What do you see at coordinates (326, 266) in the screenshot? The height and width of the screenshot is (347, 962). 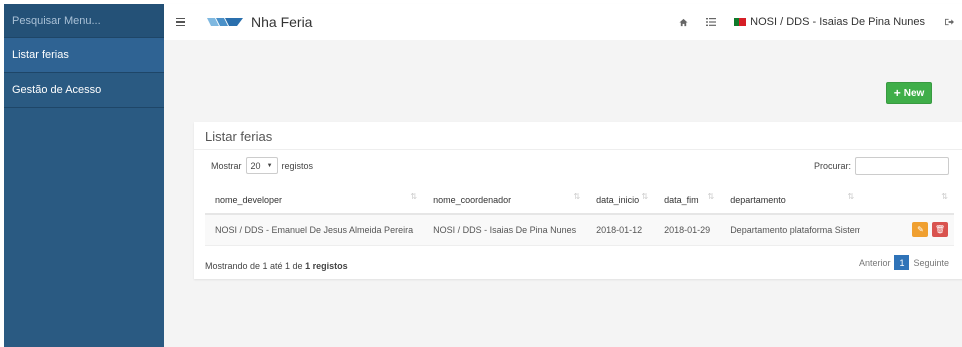 I see `info-count: 1 registos` at bounding box center [326, 266].